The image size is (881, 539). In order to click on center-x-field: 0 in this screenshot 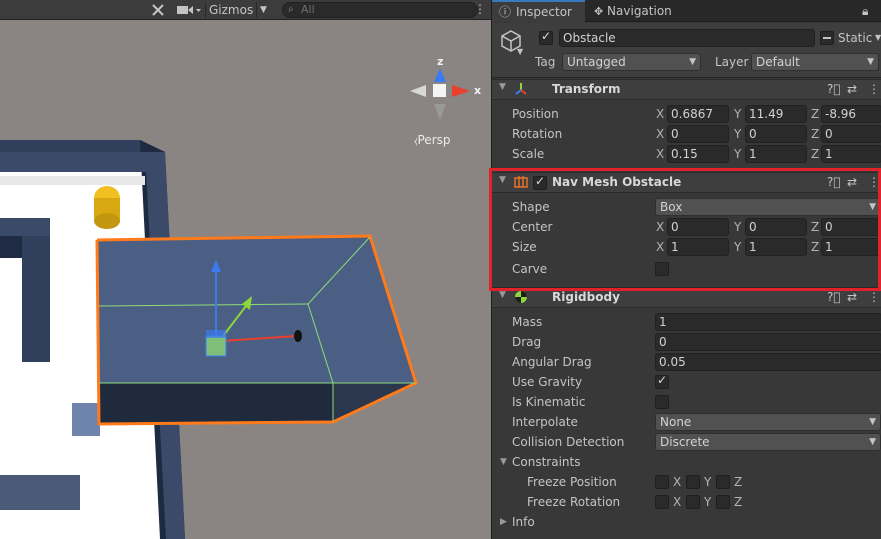, I will do `click(698, 227)`.